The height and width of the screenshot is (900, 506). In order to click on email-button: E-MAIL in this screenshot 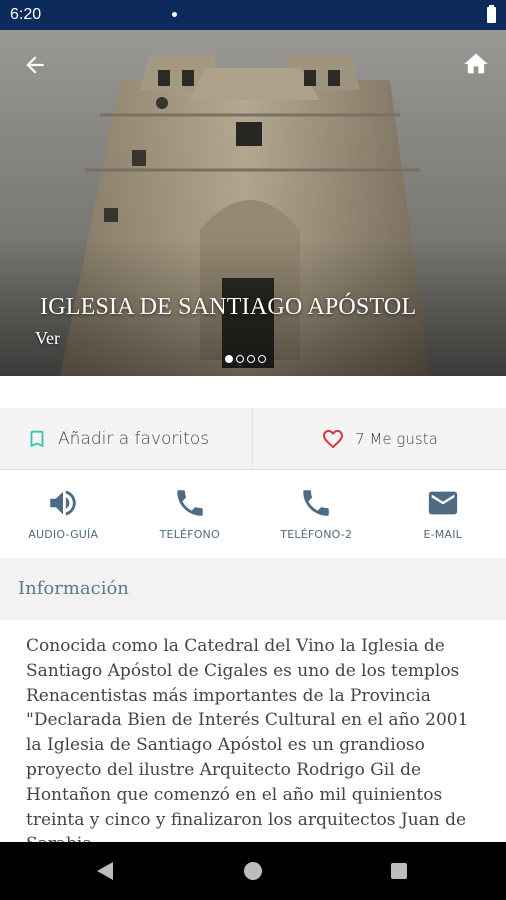, I will do `click(443, 515)`.